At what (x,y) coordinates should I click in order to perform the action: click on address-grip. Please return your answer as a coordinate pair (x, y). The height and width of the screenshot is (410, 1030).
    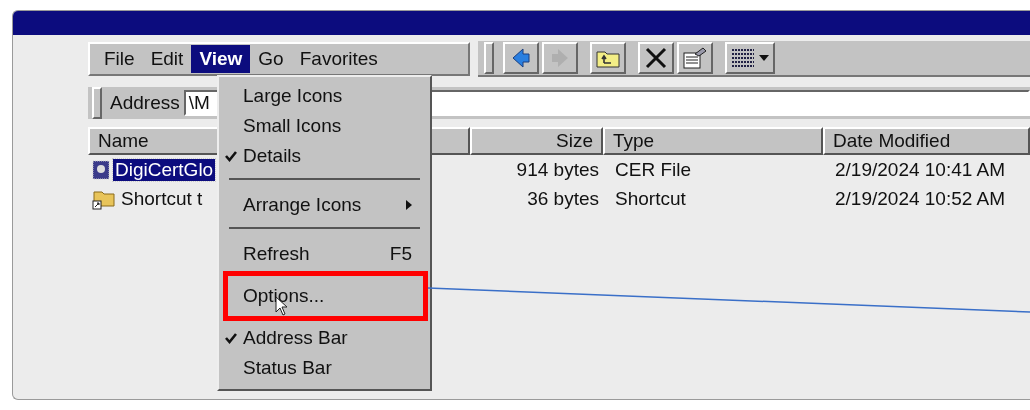
    Looking at the image, I should click on (97, 103).